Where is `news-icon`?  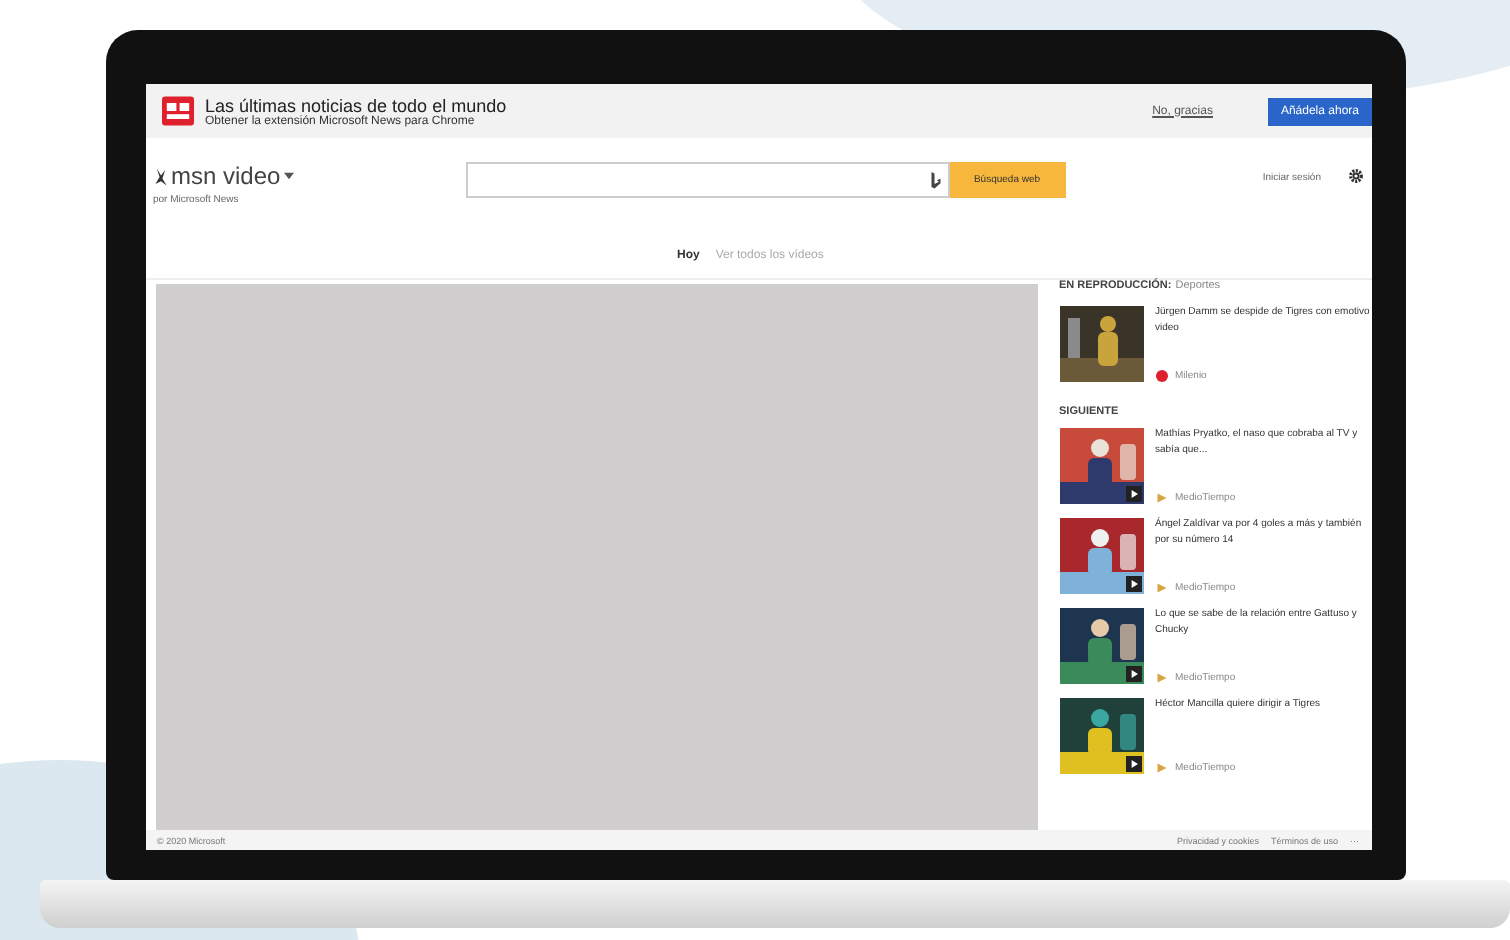 news-icon is located at coordinates (177, 111).